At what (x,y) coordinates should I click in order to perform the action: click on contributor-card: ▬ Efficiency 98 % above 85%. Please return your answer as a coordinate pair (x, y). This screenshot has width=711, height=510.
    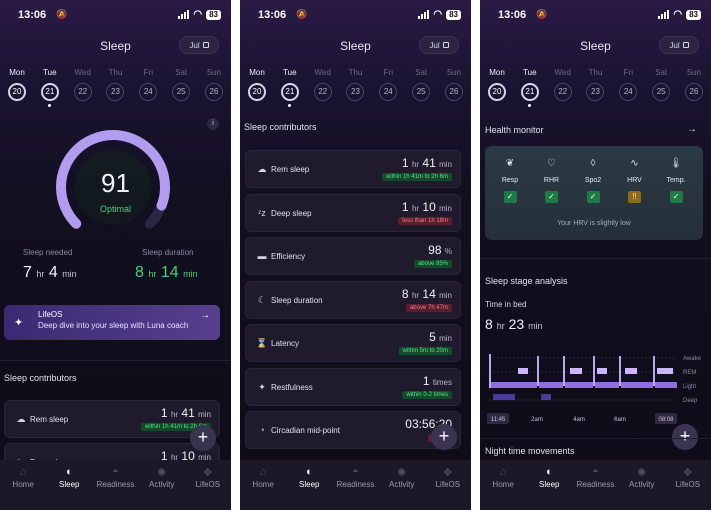
    Looking at the image, I should click on (353, 256).